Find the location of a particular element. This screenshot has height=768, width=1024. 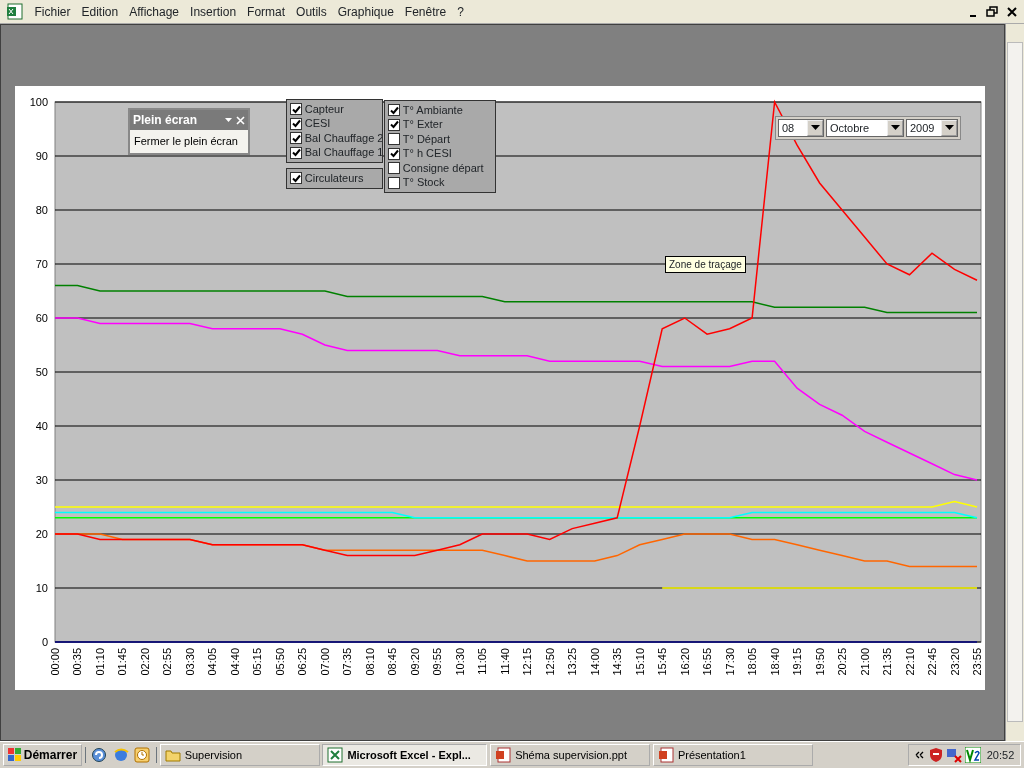

tray-app-icon is located at coordinates (973, 755).